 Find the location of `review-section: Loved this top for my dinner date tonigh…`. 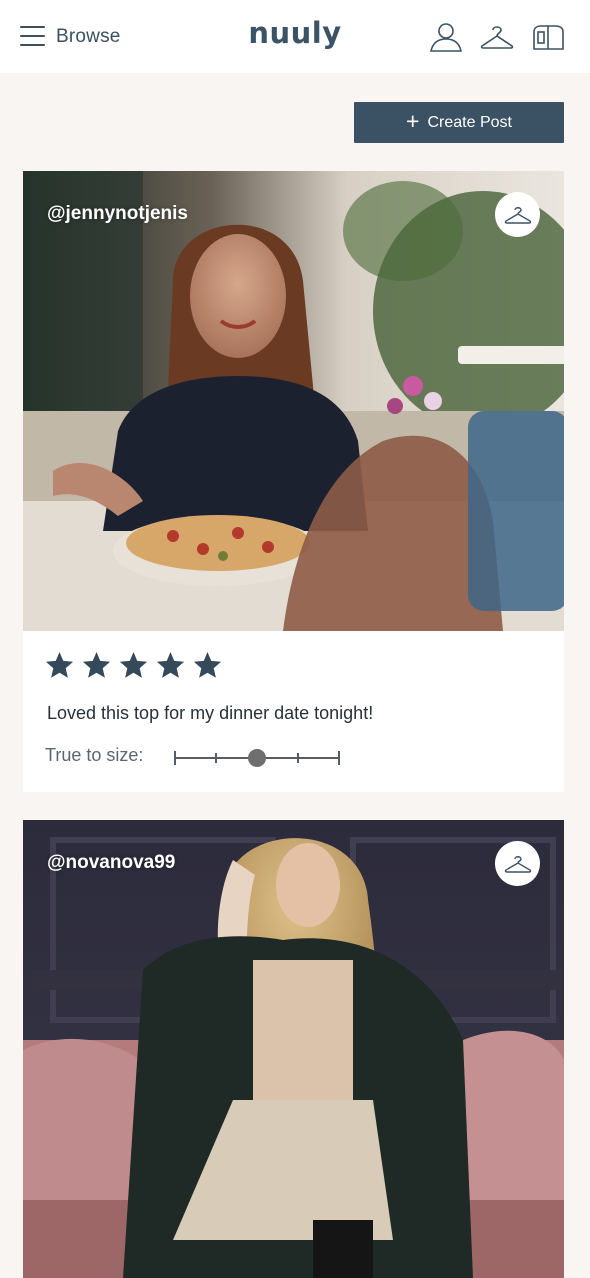

review-section: Loved this top for my dinner date tonigh… is located at coordinates (293, 711).